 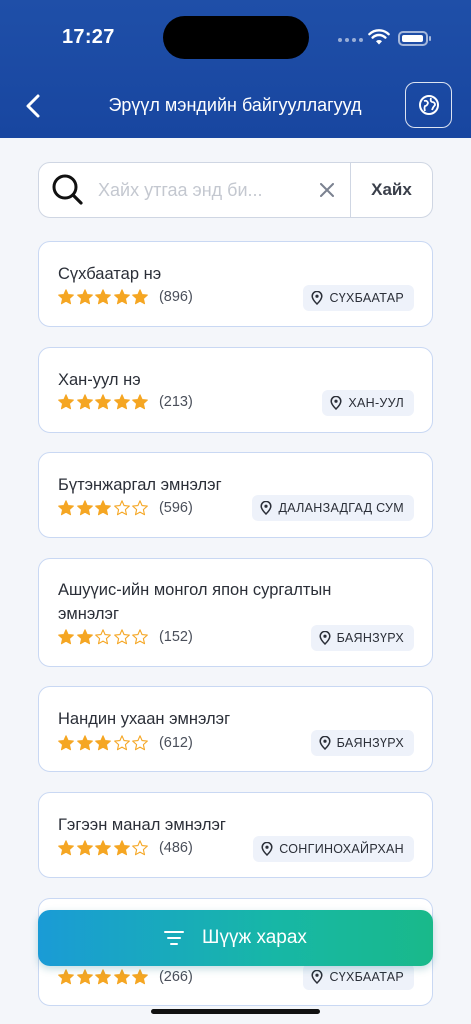 I want to click on location-badge: СОНГИНОХАЙРХАН, so click(x=333, y=849).